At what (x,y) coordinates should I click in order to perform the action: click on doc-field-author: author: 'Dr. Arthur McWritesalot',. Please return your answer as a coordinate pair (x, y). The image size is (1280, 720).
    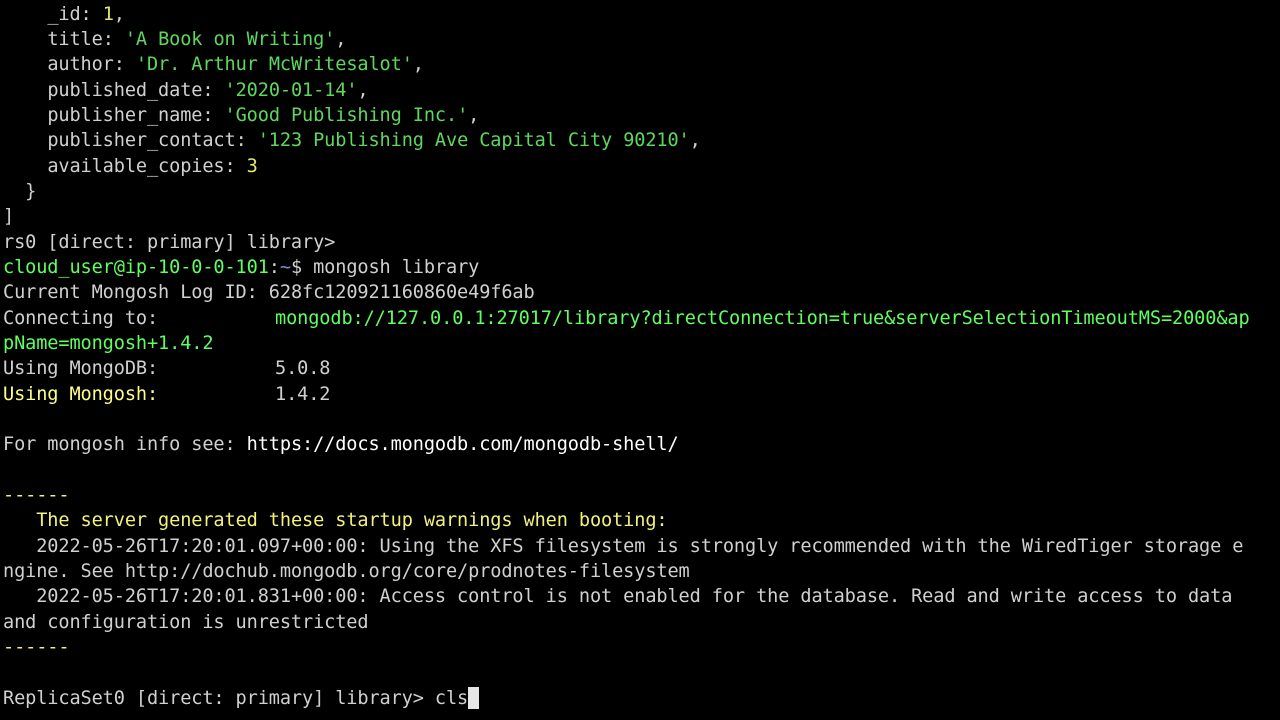
    Looking at the image, I should click on (235, 64).